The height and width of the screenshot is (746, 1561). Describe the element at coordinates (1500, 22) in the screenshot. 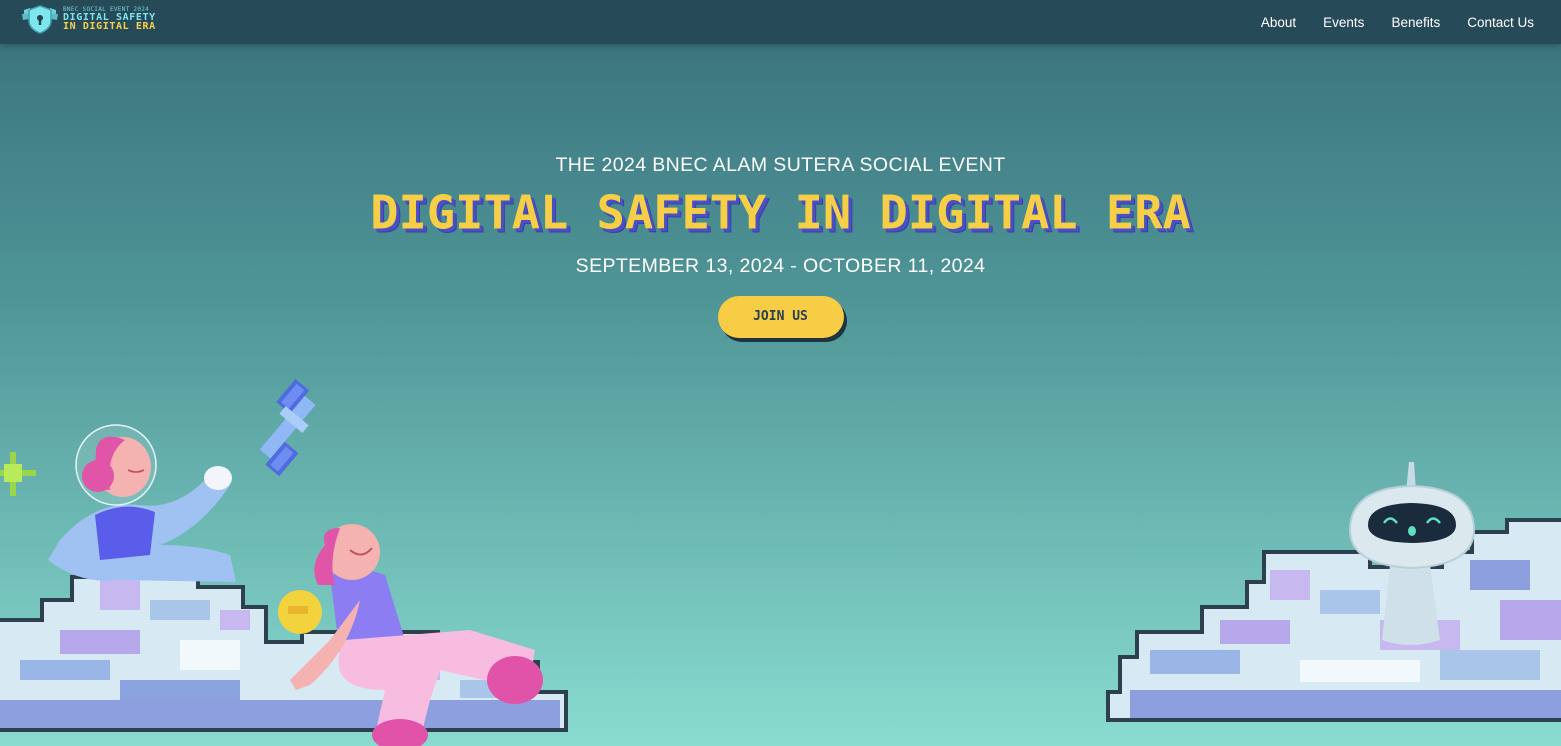

I see `nav-link-contact-us: Contact Us` at that location.